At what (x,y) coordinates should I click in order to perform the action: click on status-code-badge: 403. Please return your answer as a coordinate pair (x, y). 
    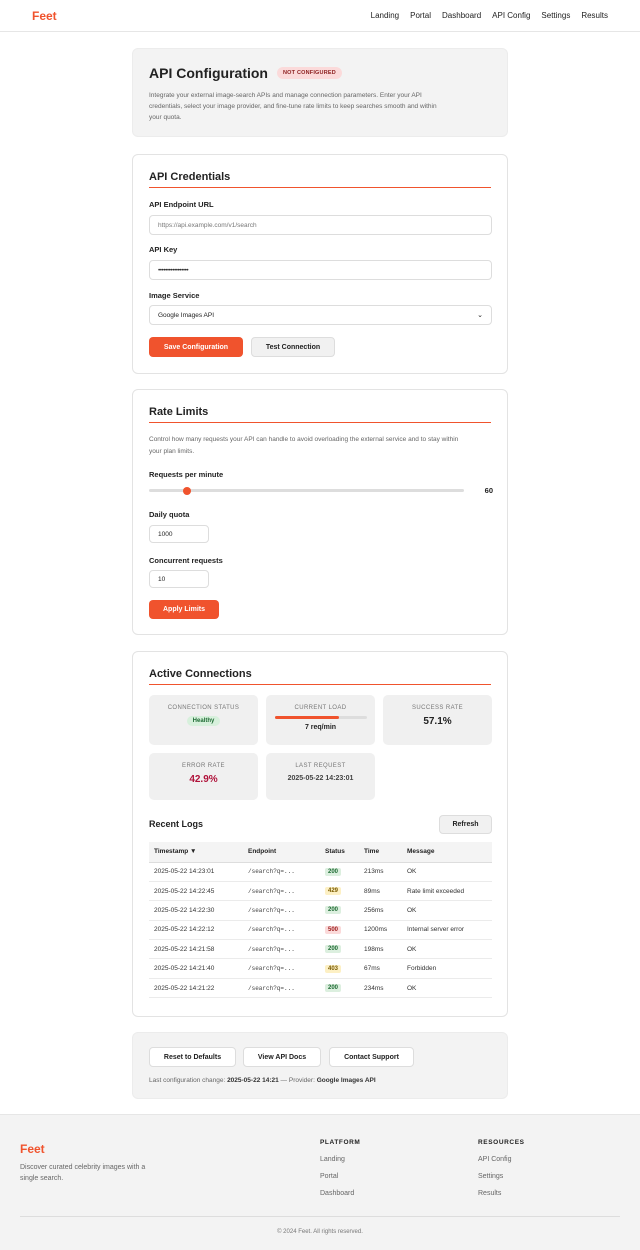
    Looking at the image, I should click on (333, 968).